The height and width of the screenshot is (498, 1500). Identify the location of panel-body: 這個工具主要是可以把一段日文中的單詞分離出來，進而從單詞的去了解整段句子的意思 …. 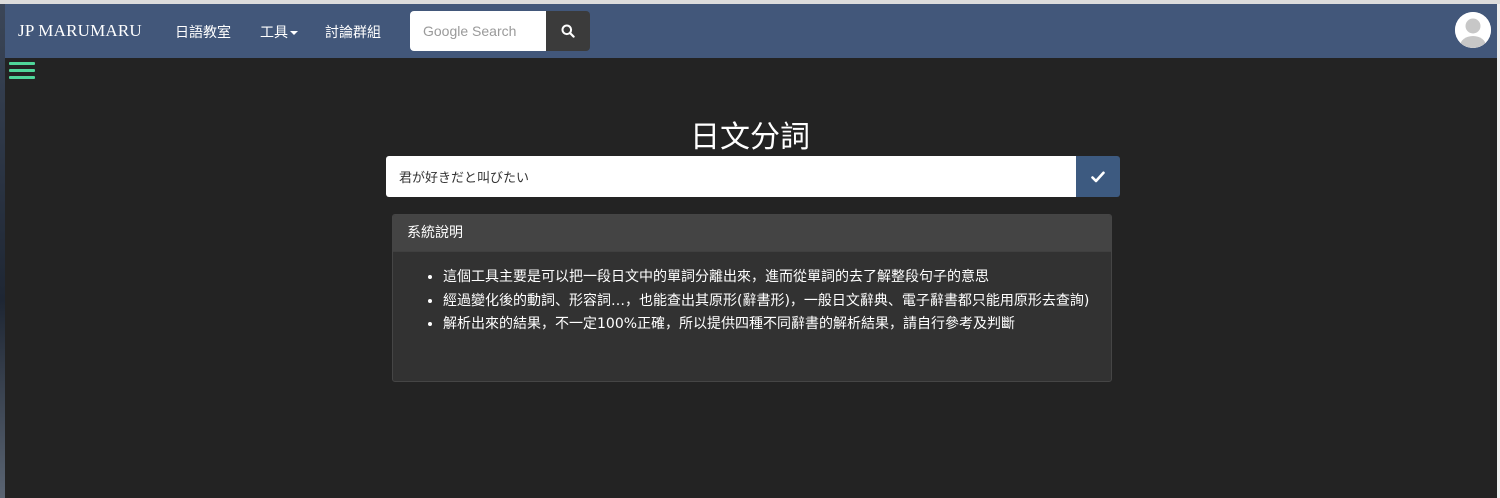
(752, 294).